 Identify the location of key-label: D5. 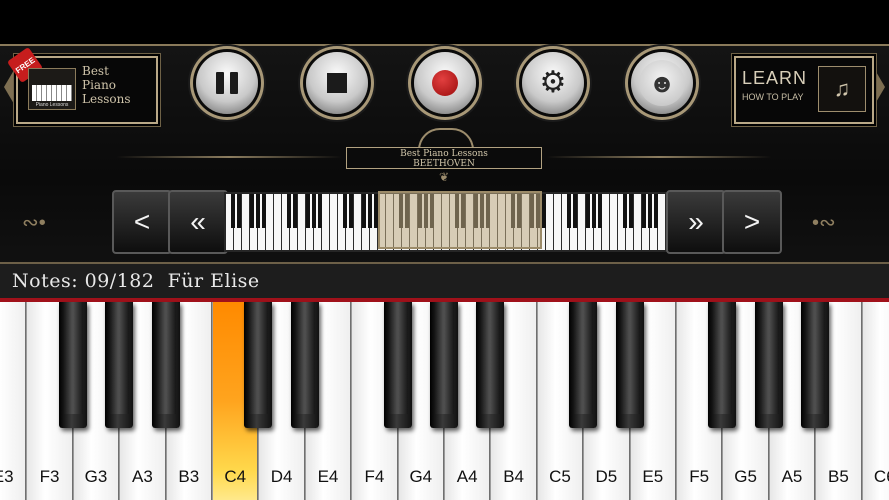
(606, 476).